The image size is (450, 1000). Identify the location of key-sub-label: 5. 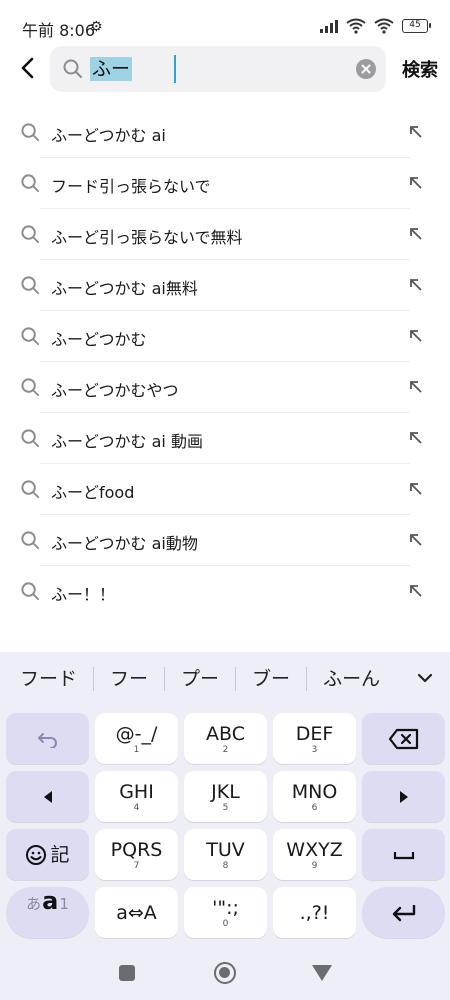
(225, 807).